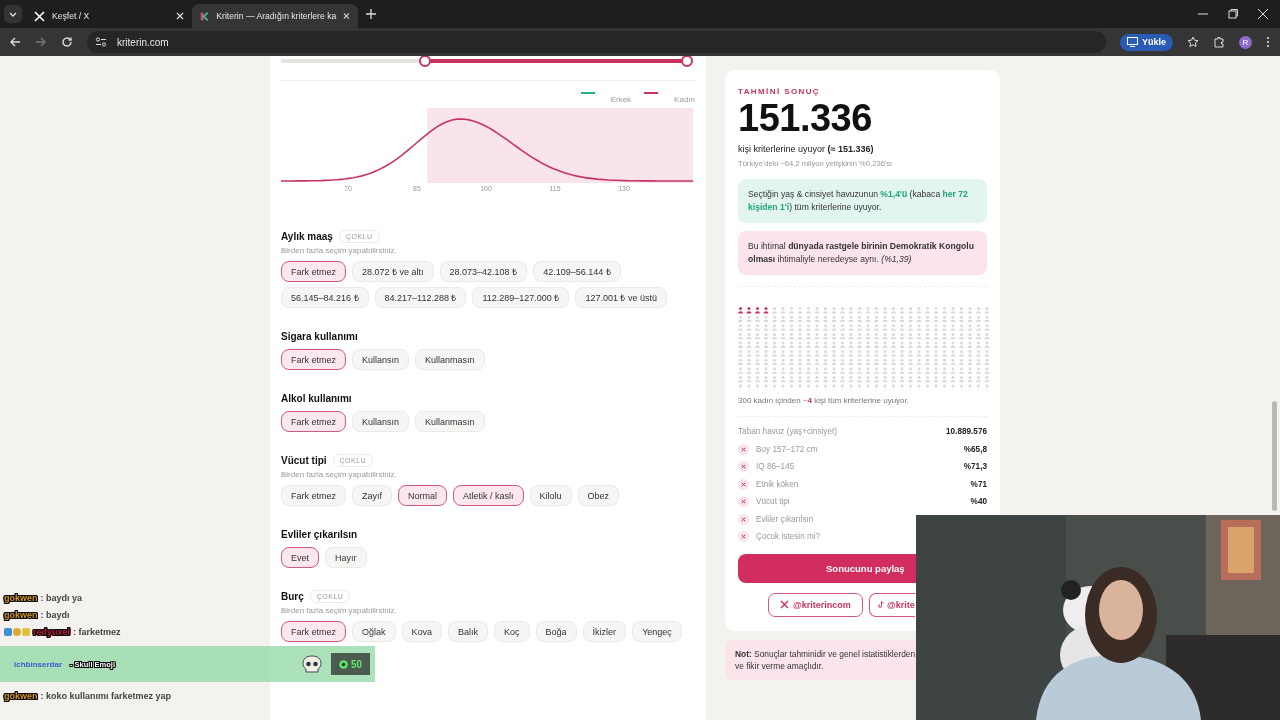  I want to click on stat-value: %40, so click(978, 502).